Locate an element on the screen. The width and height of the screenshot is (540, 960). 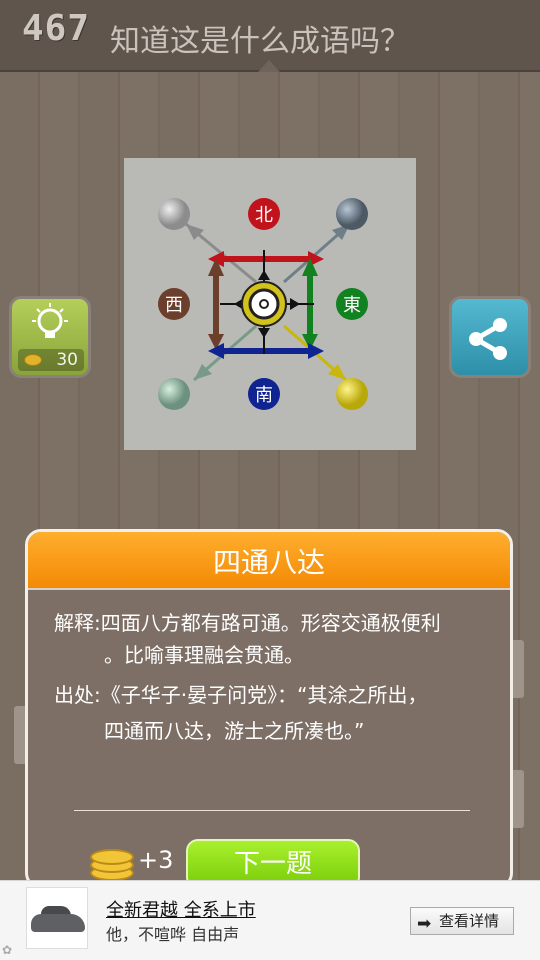
puzzle-diagram: 北 南 西 東 is located at coordinates (263, 304).